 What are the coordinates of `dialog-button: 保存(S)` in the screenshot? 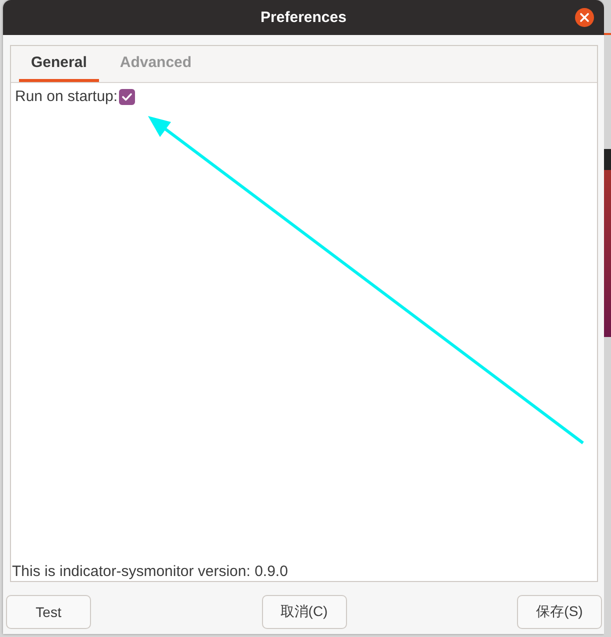 It's located at (559, 612).